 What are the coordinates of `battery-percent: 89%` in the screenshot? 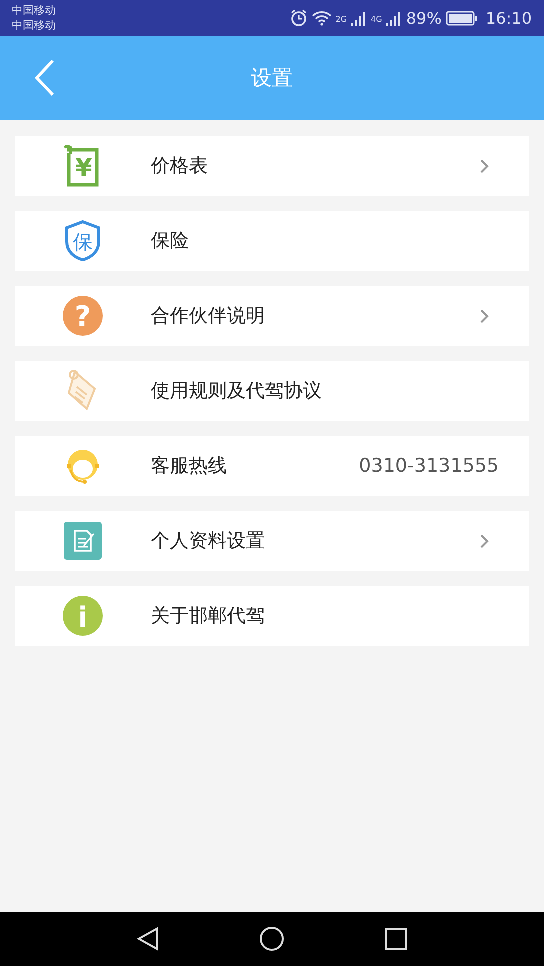 It's located at (424, 18).